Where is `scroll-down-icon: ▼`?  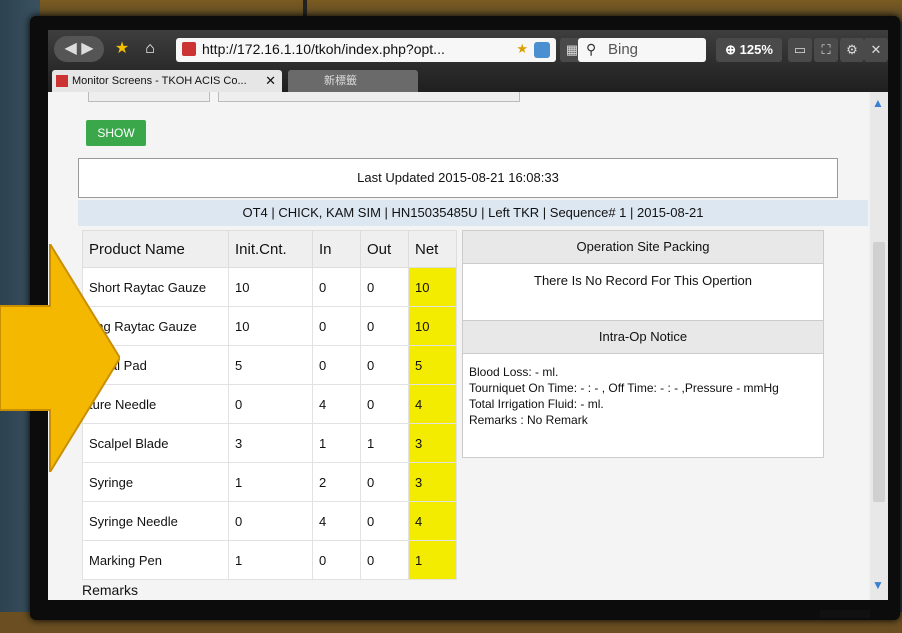
scroll-down-icon: ▼ is located at coordinates (878, 585).